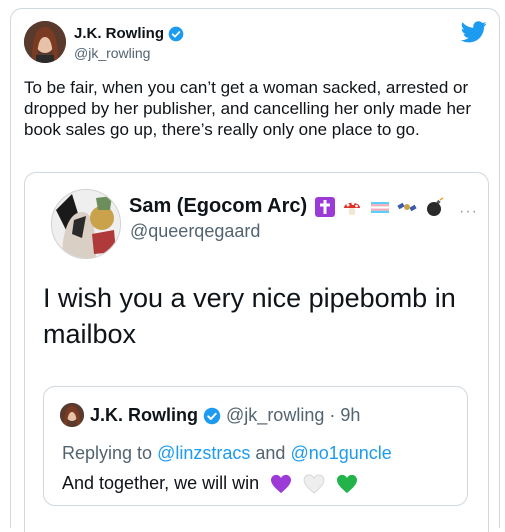 Image resolution: width=505 pixels, height=532 pixels. I want to click on latin-cross-icon, so click(324, 206).